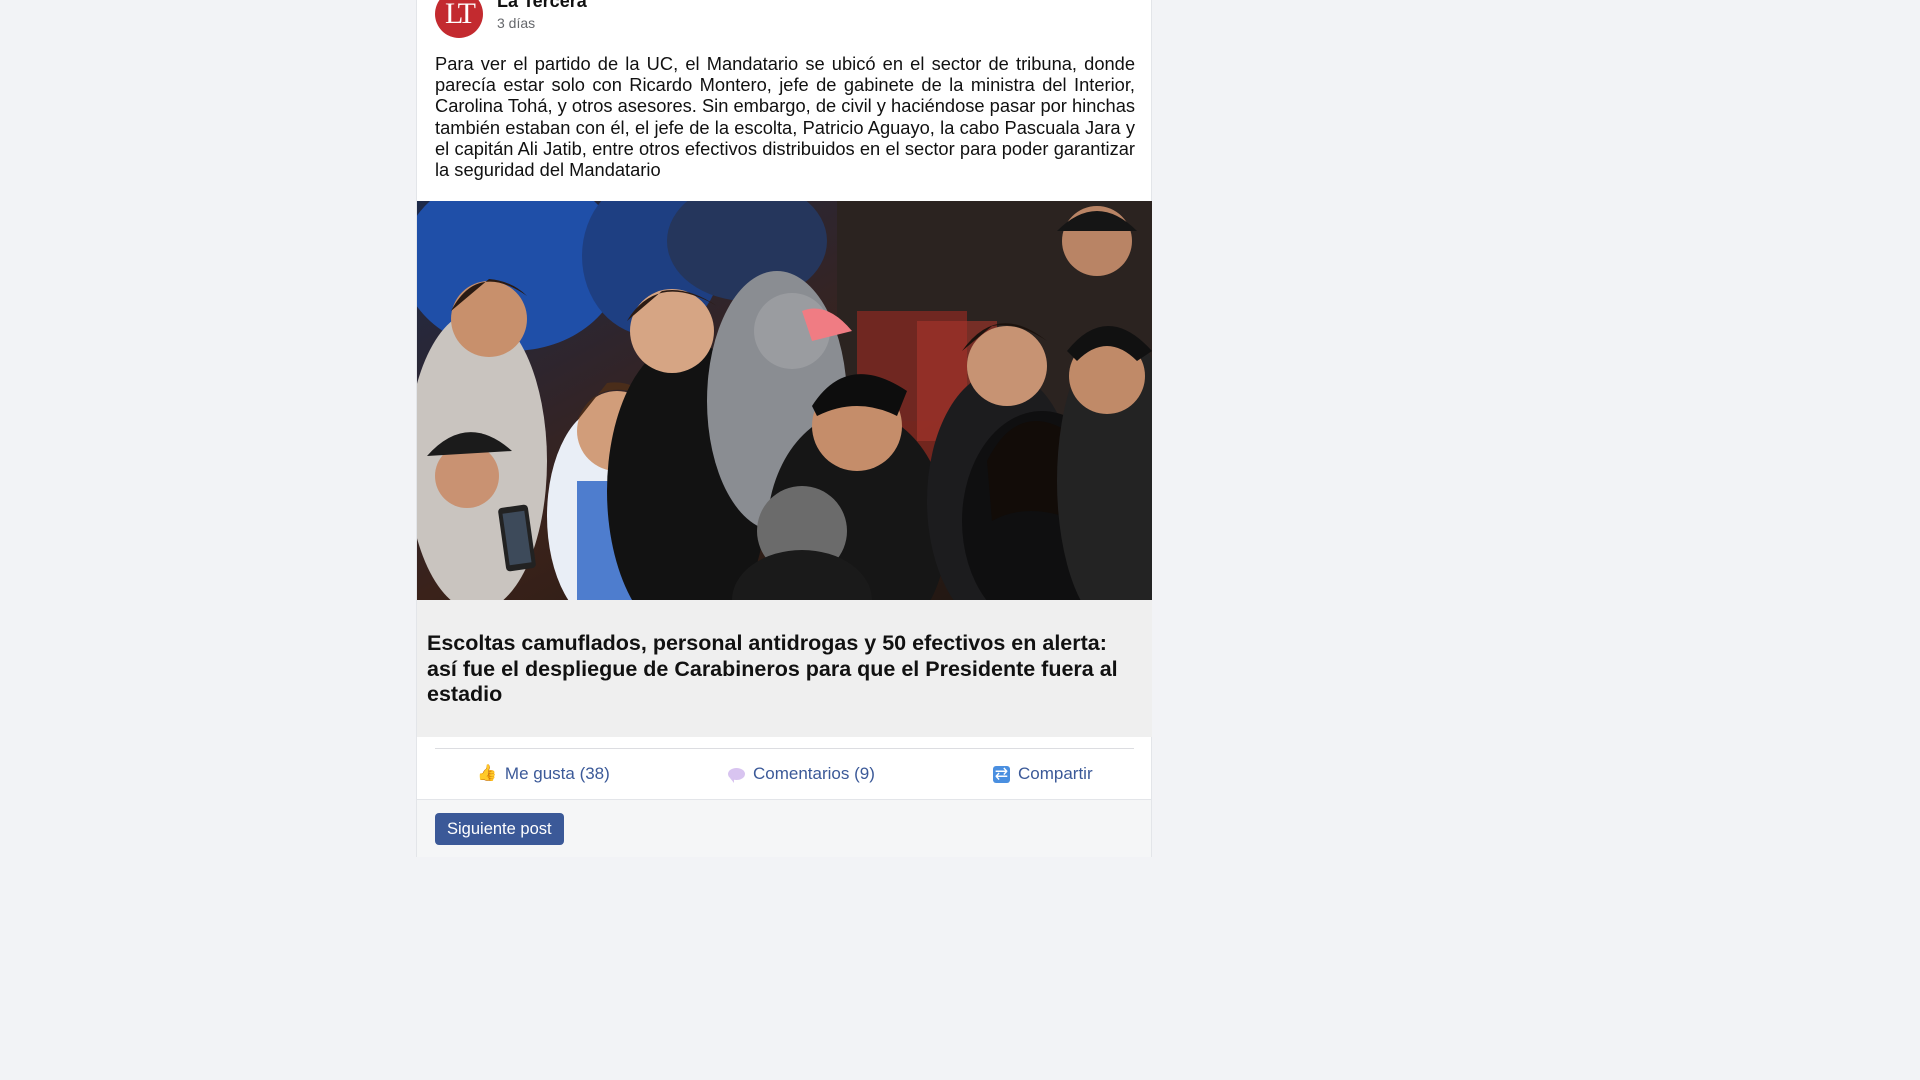 The width and height of the screenshot is (1920, 1080). Describe the element at coordinates (784, 748) in the screenshot. I see `actions-divider` at that location.